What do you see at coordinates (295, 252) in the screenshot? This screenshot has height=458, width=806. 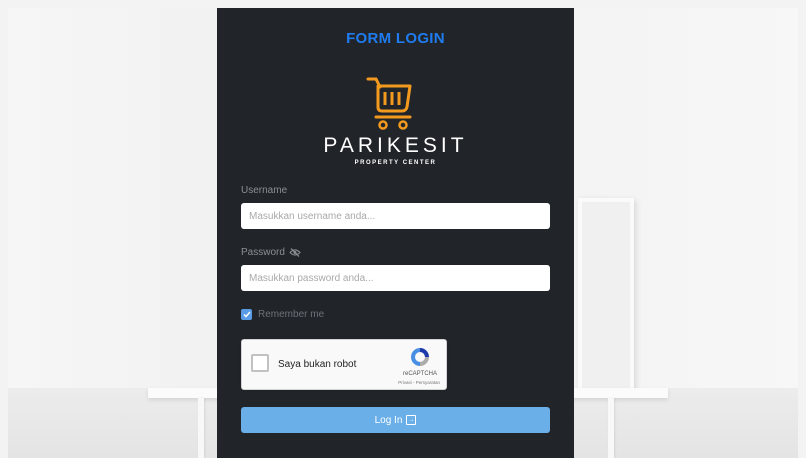 I see `eye-slash-icon` at bounding box center [295, 252].